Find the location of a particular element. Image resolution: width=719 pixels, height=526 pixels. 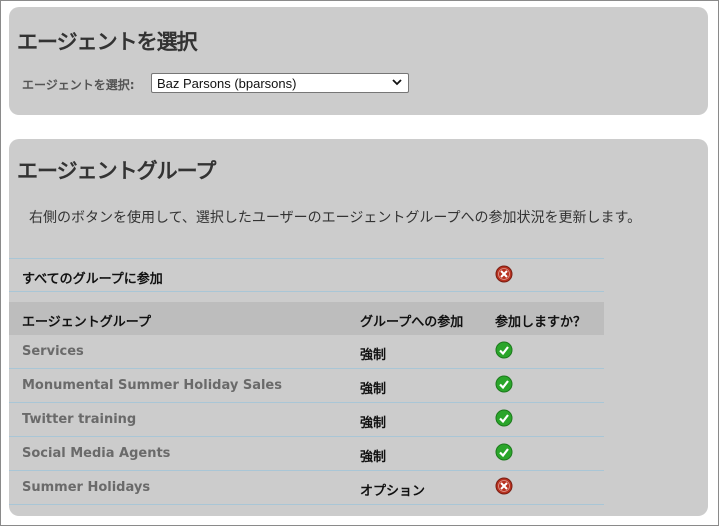

group-name: Monumental Summer Holiday Sales is located at coordinates (152, 385).